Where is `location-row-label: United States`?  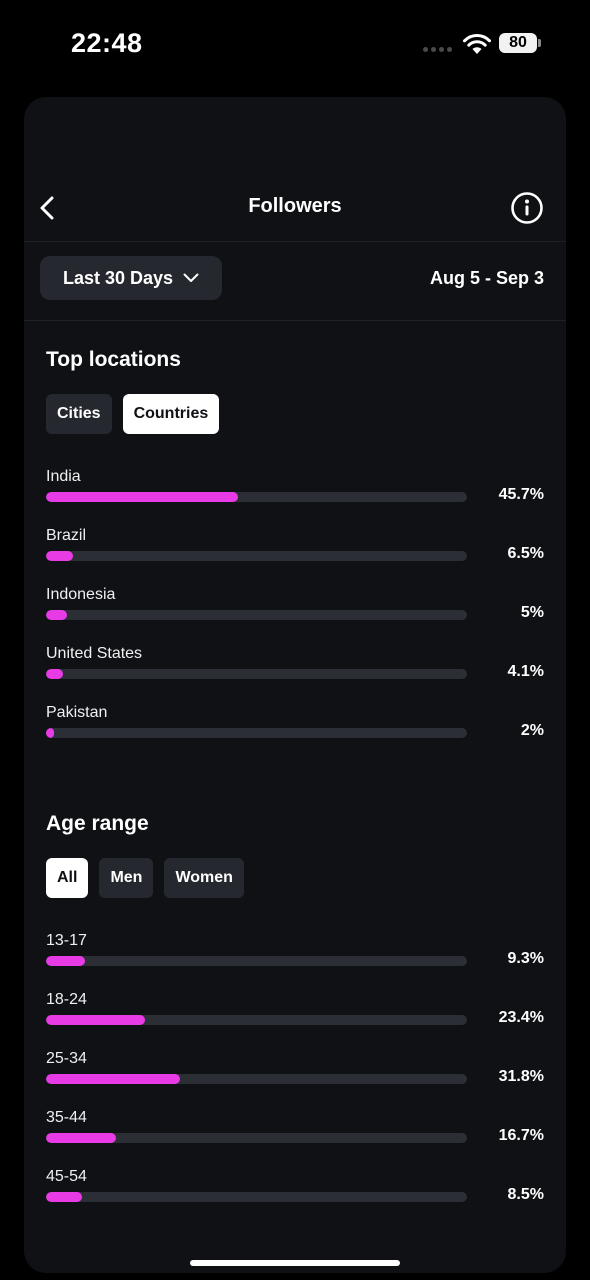 location-row-label: United States is located at coordinates (94, 653).